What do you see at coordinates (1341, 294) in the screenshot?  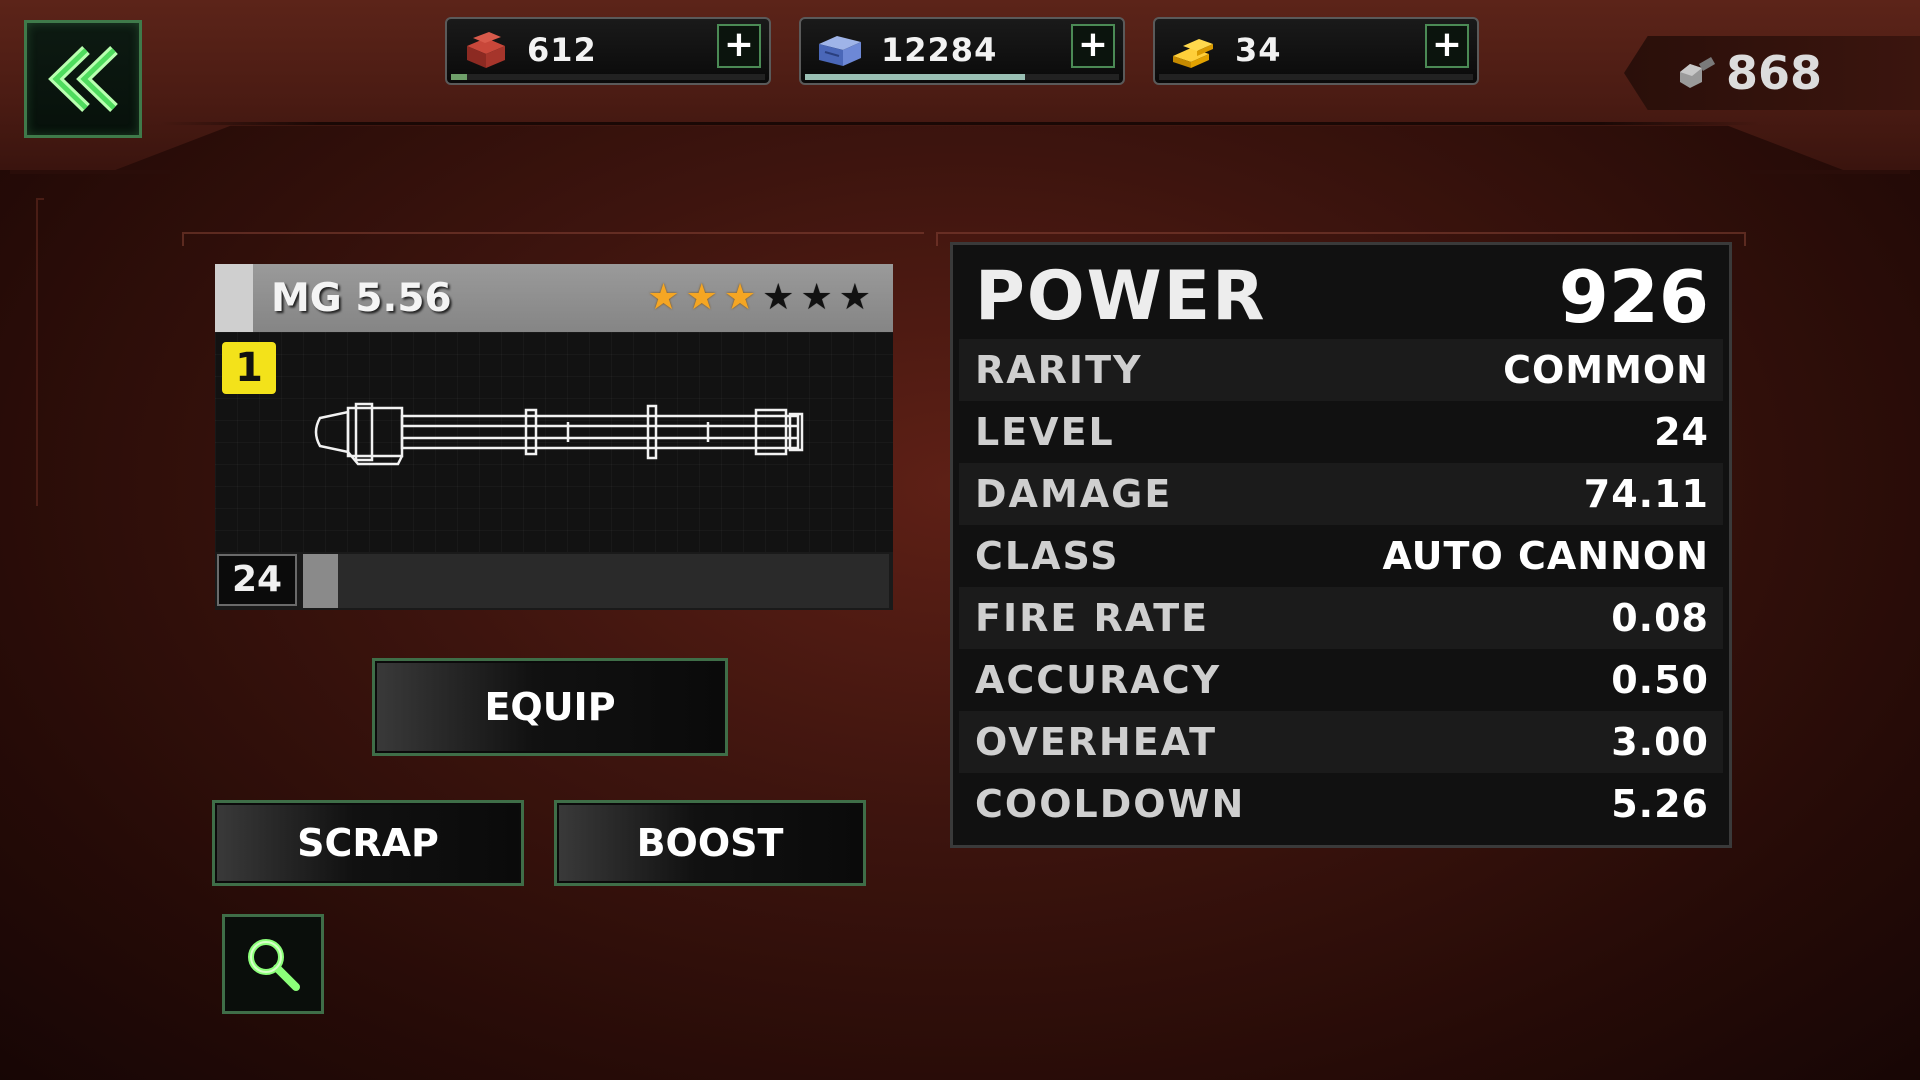 I see `power-row: POWER 926` at bounding box center [1341, 294].